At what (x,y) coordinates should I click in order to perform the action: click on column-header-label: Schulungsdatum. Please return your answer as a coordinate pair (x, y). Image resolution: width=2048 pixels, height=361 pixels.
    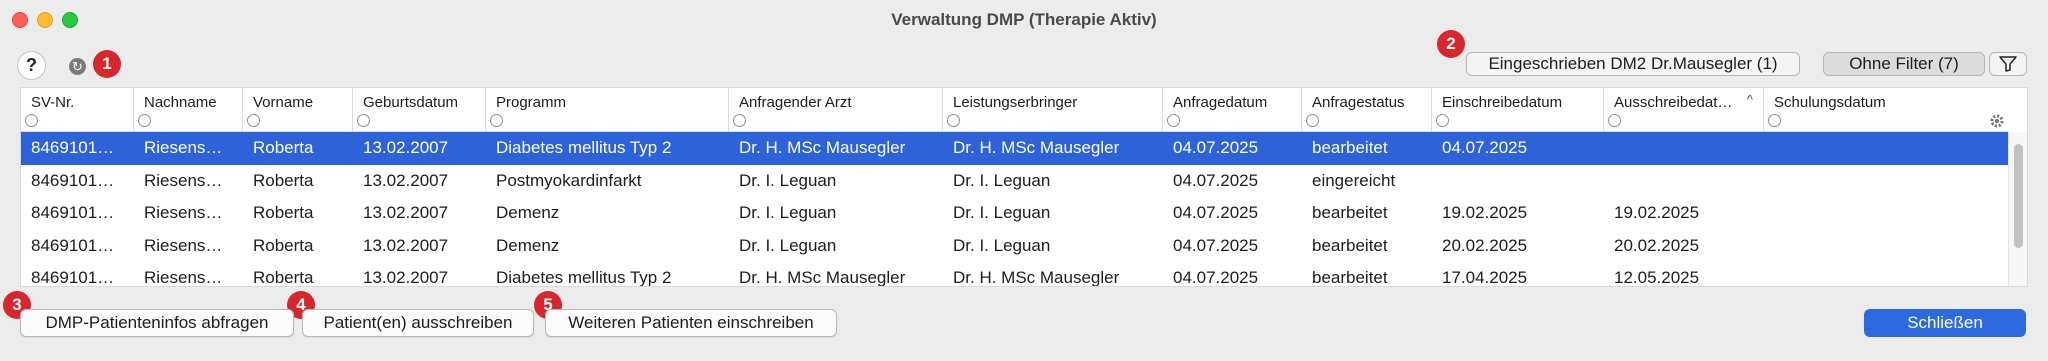
    Looking at the image, I should click on (1830, 102).